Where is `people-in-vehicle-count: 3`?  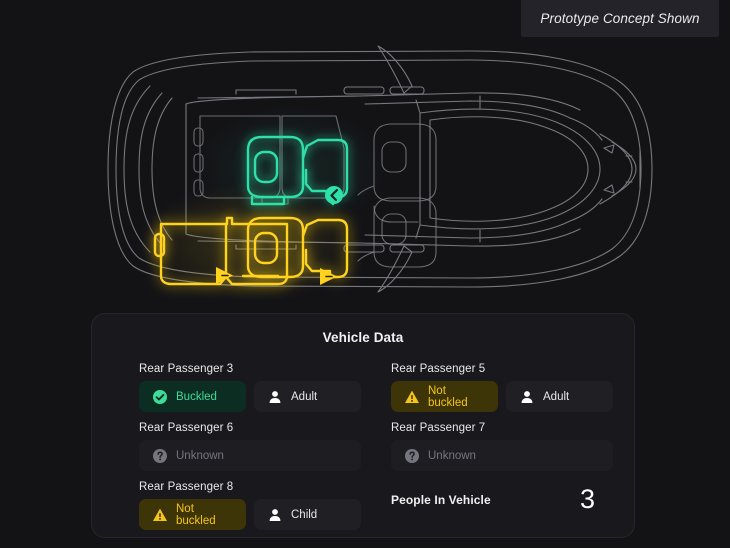
people-in-vehicle-count: 3 is located at coordinates (587, 499).